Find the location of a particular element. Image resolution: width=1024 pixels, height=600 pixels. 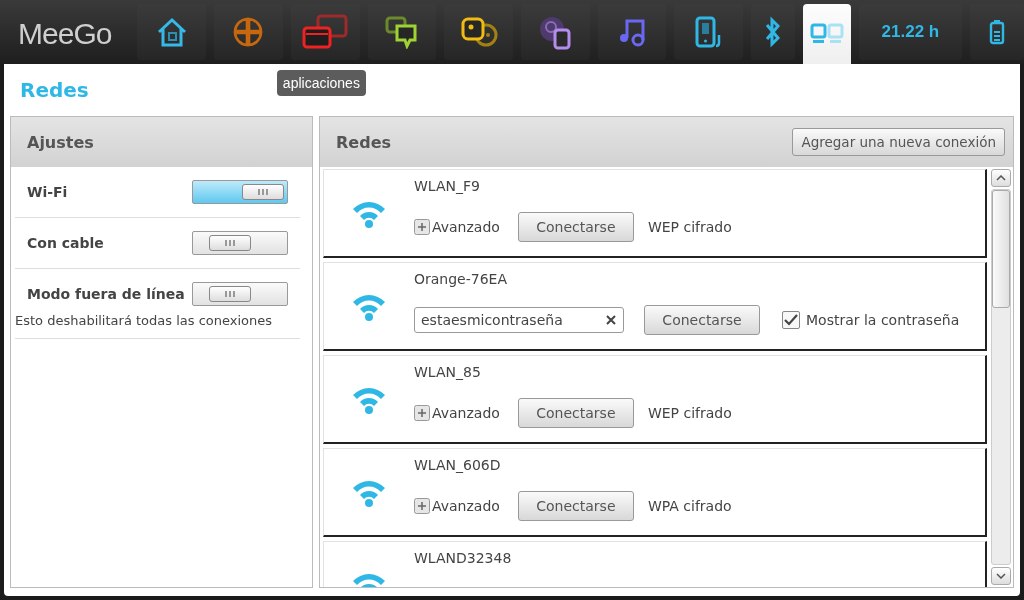

scroll-up-button is located at coordinates (1001, 178).